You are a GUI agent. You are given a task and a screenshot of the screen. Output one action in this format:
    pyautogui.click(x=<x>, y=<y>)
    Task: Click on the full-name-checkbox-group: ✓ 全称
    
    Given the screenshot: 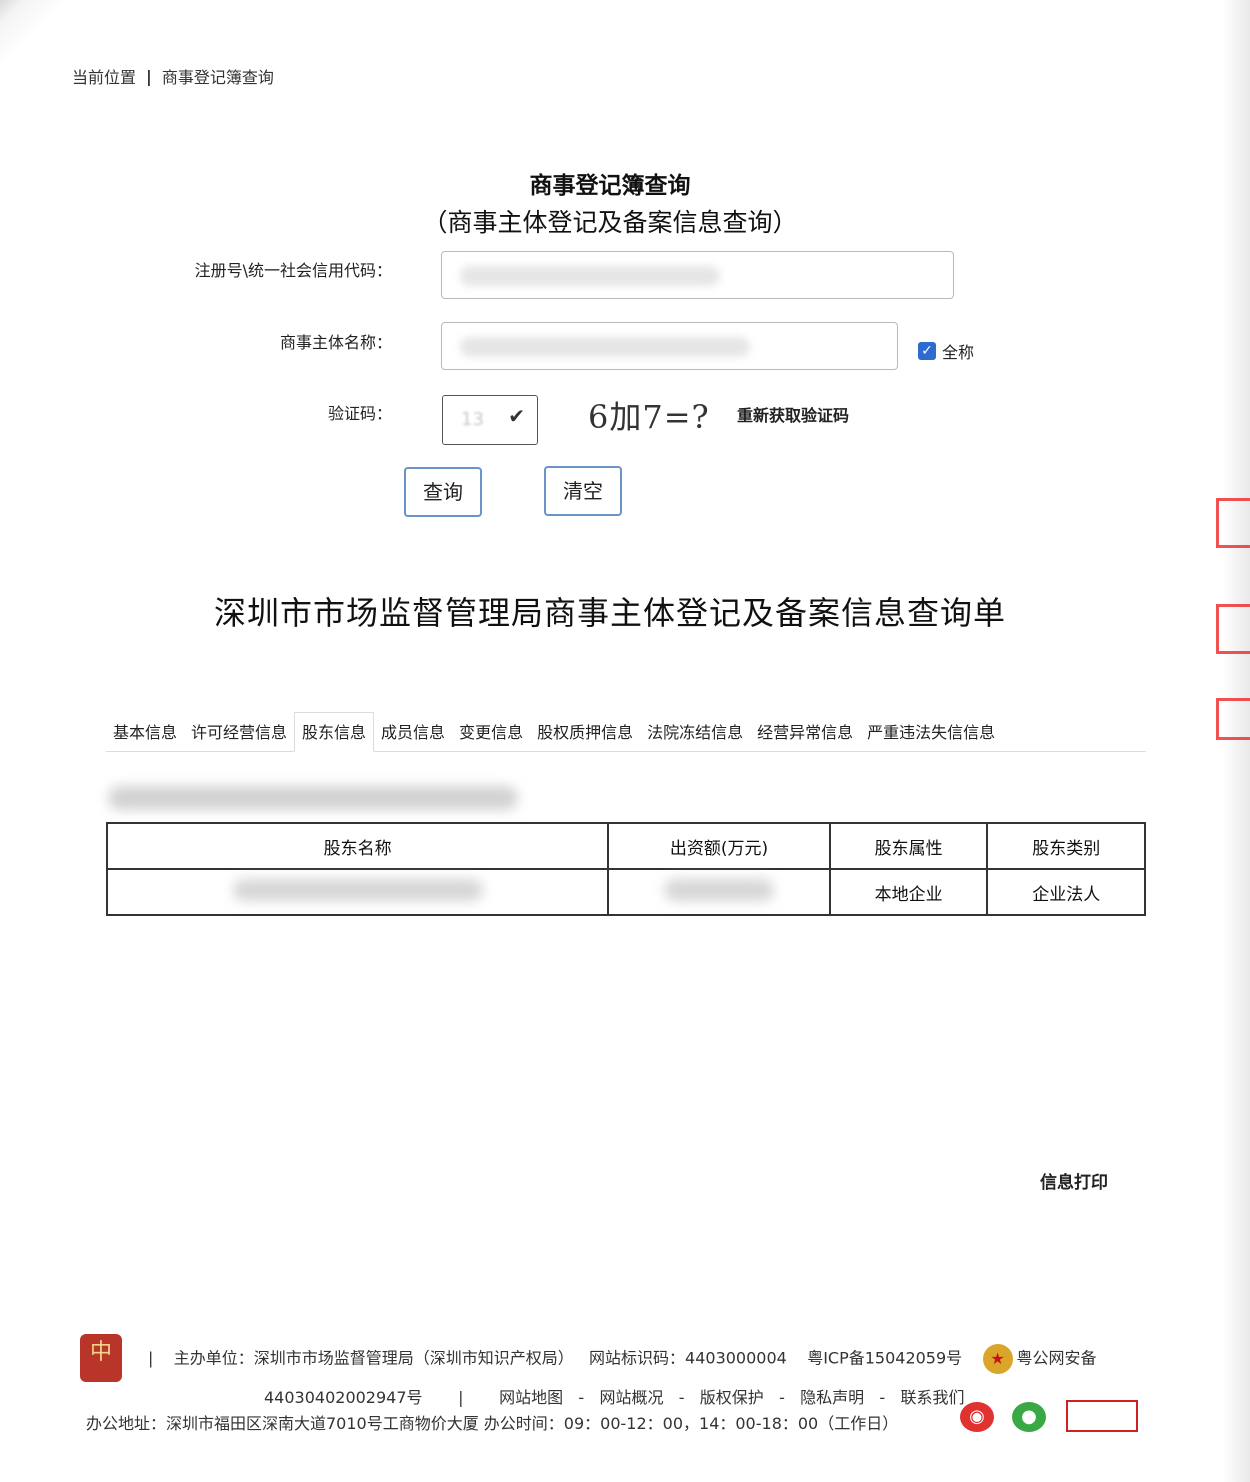 What is the action you would take?
    pyautogui.click(x=946, y=351)
    